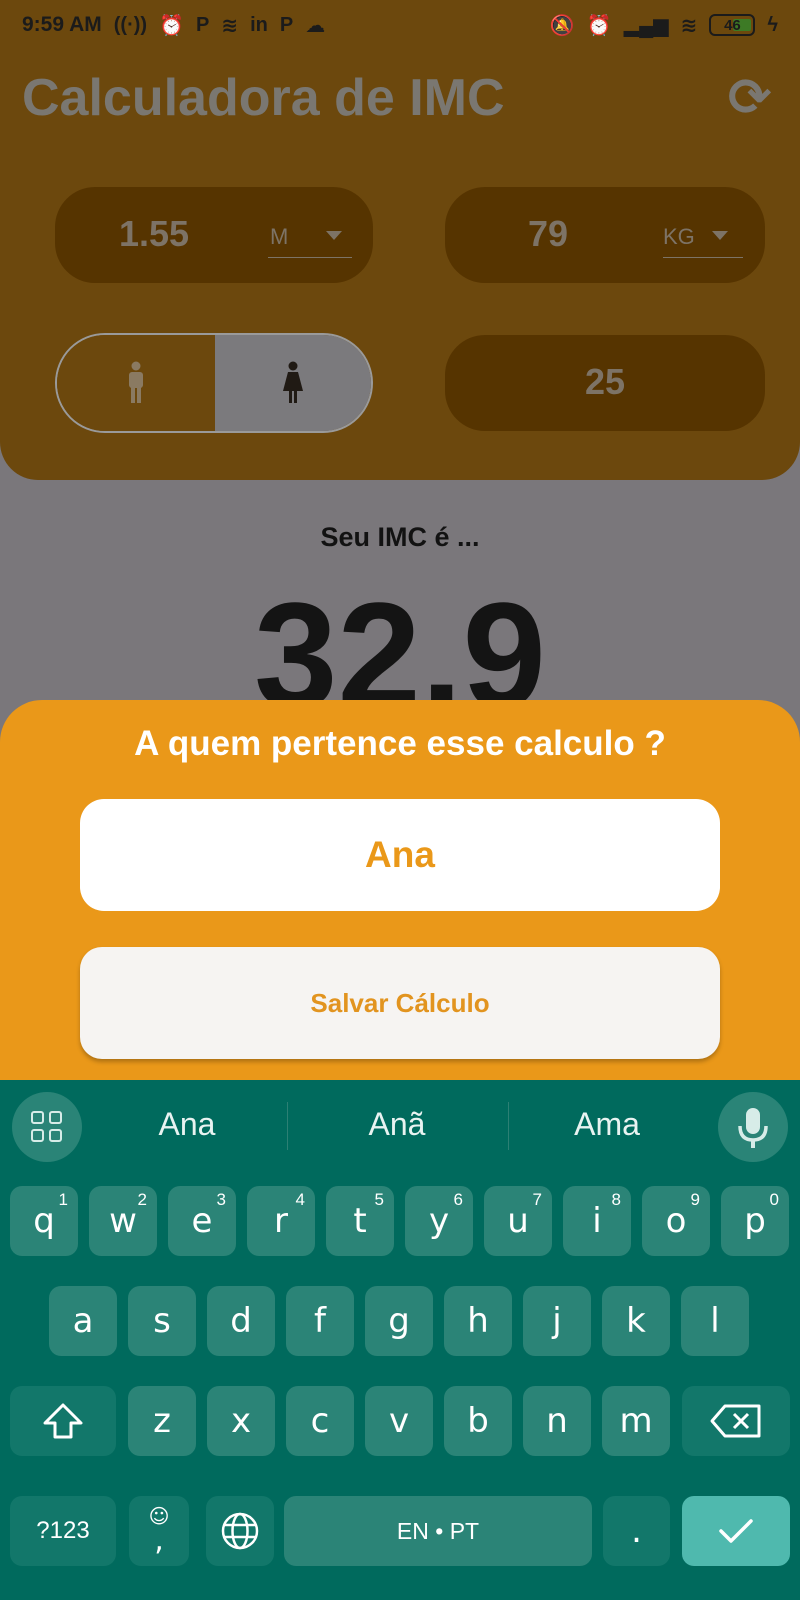 The width and height of the screenshot is (800, 1600). I want to click on shift-key, so click(63, 1421).